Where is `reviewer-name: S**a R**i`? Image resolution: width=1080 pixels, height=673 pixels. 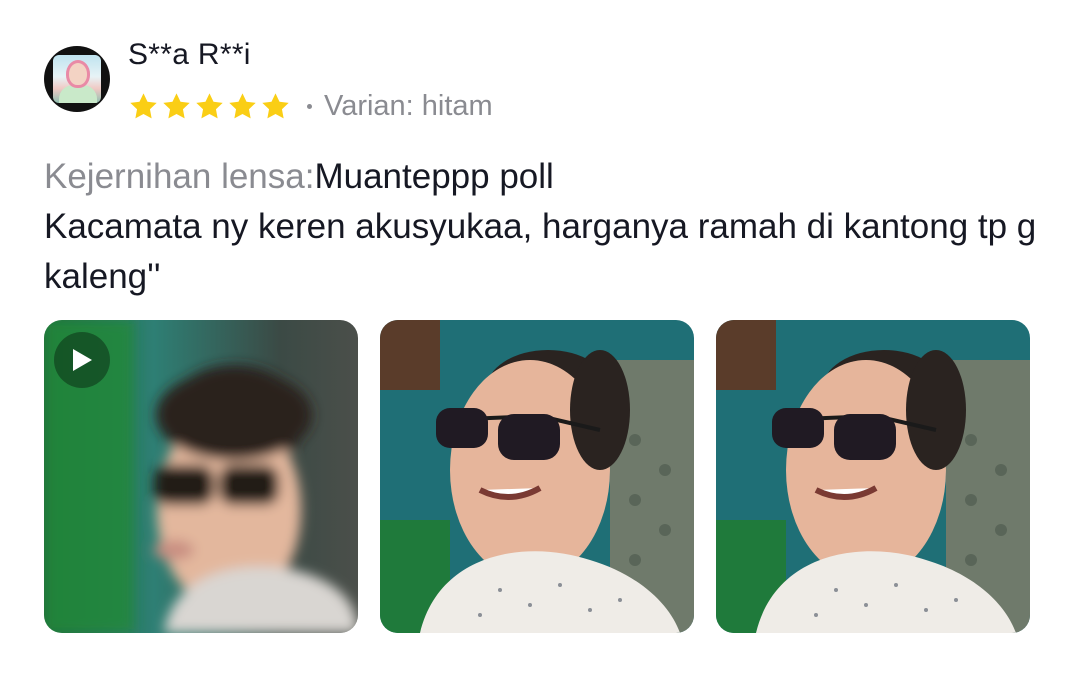 reviewer-name: S**a R**i is located at coordinates (189, 54).